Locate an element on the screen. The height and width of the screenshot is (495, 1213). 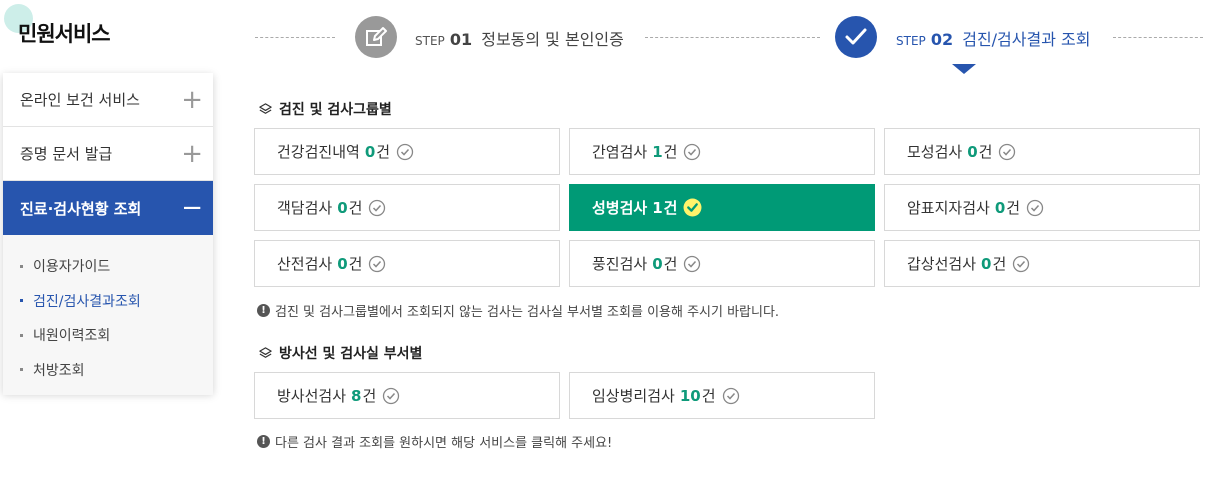
exam-card-health-checkup: 건강검진내역 0 건 is located at coordinates (407, 151).